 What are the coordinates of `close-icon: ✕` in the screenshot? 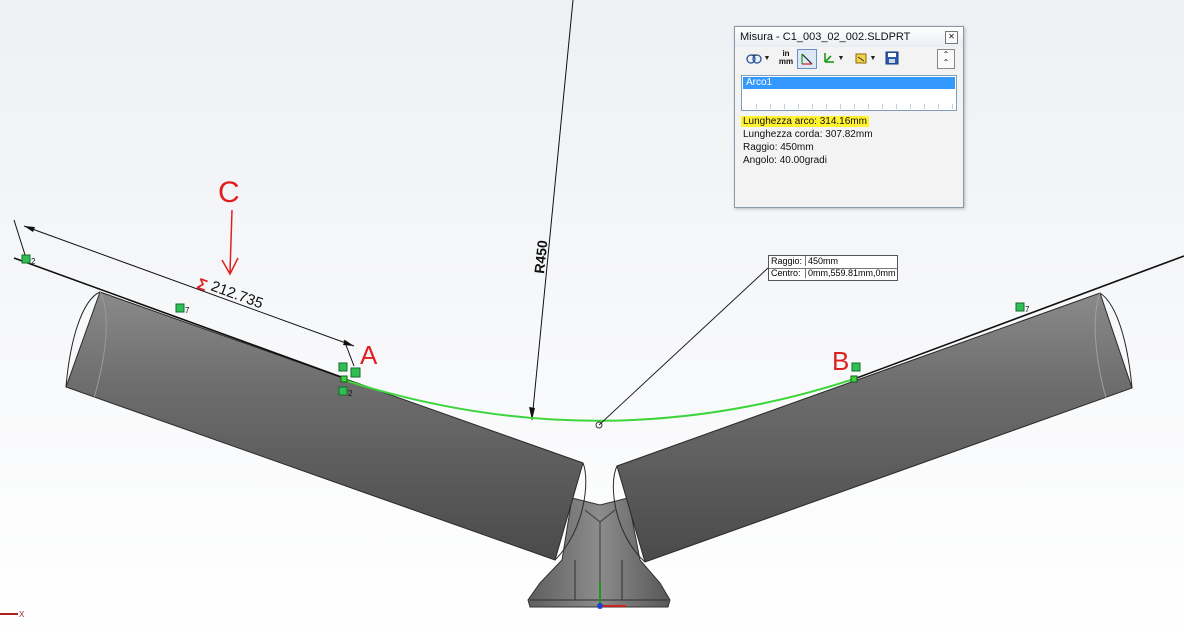 It's located at (951, 37).